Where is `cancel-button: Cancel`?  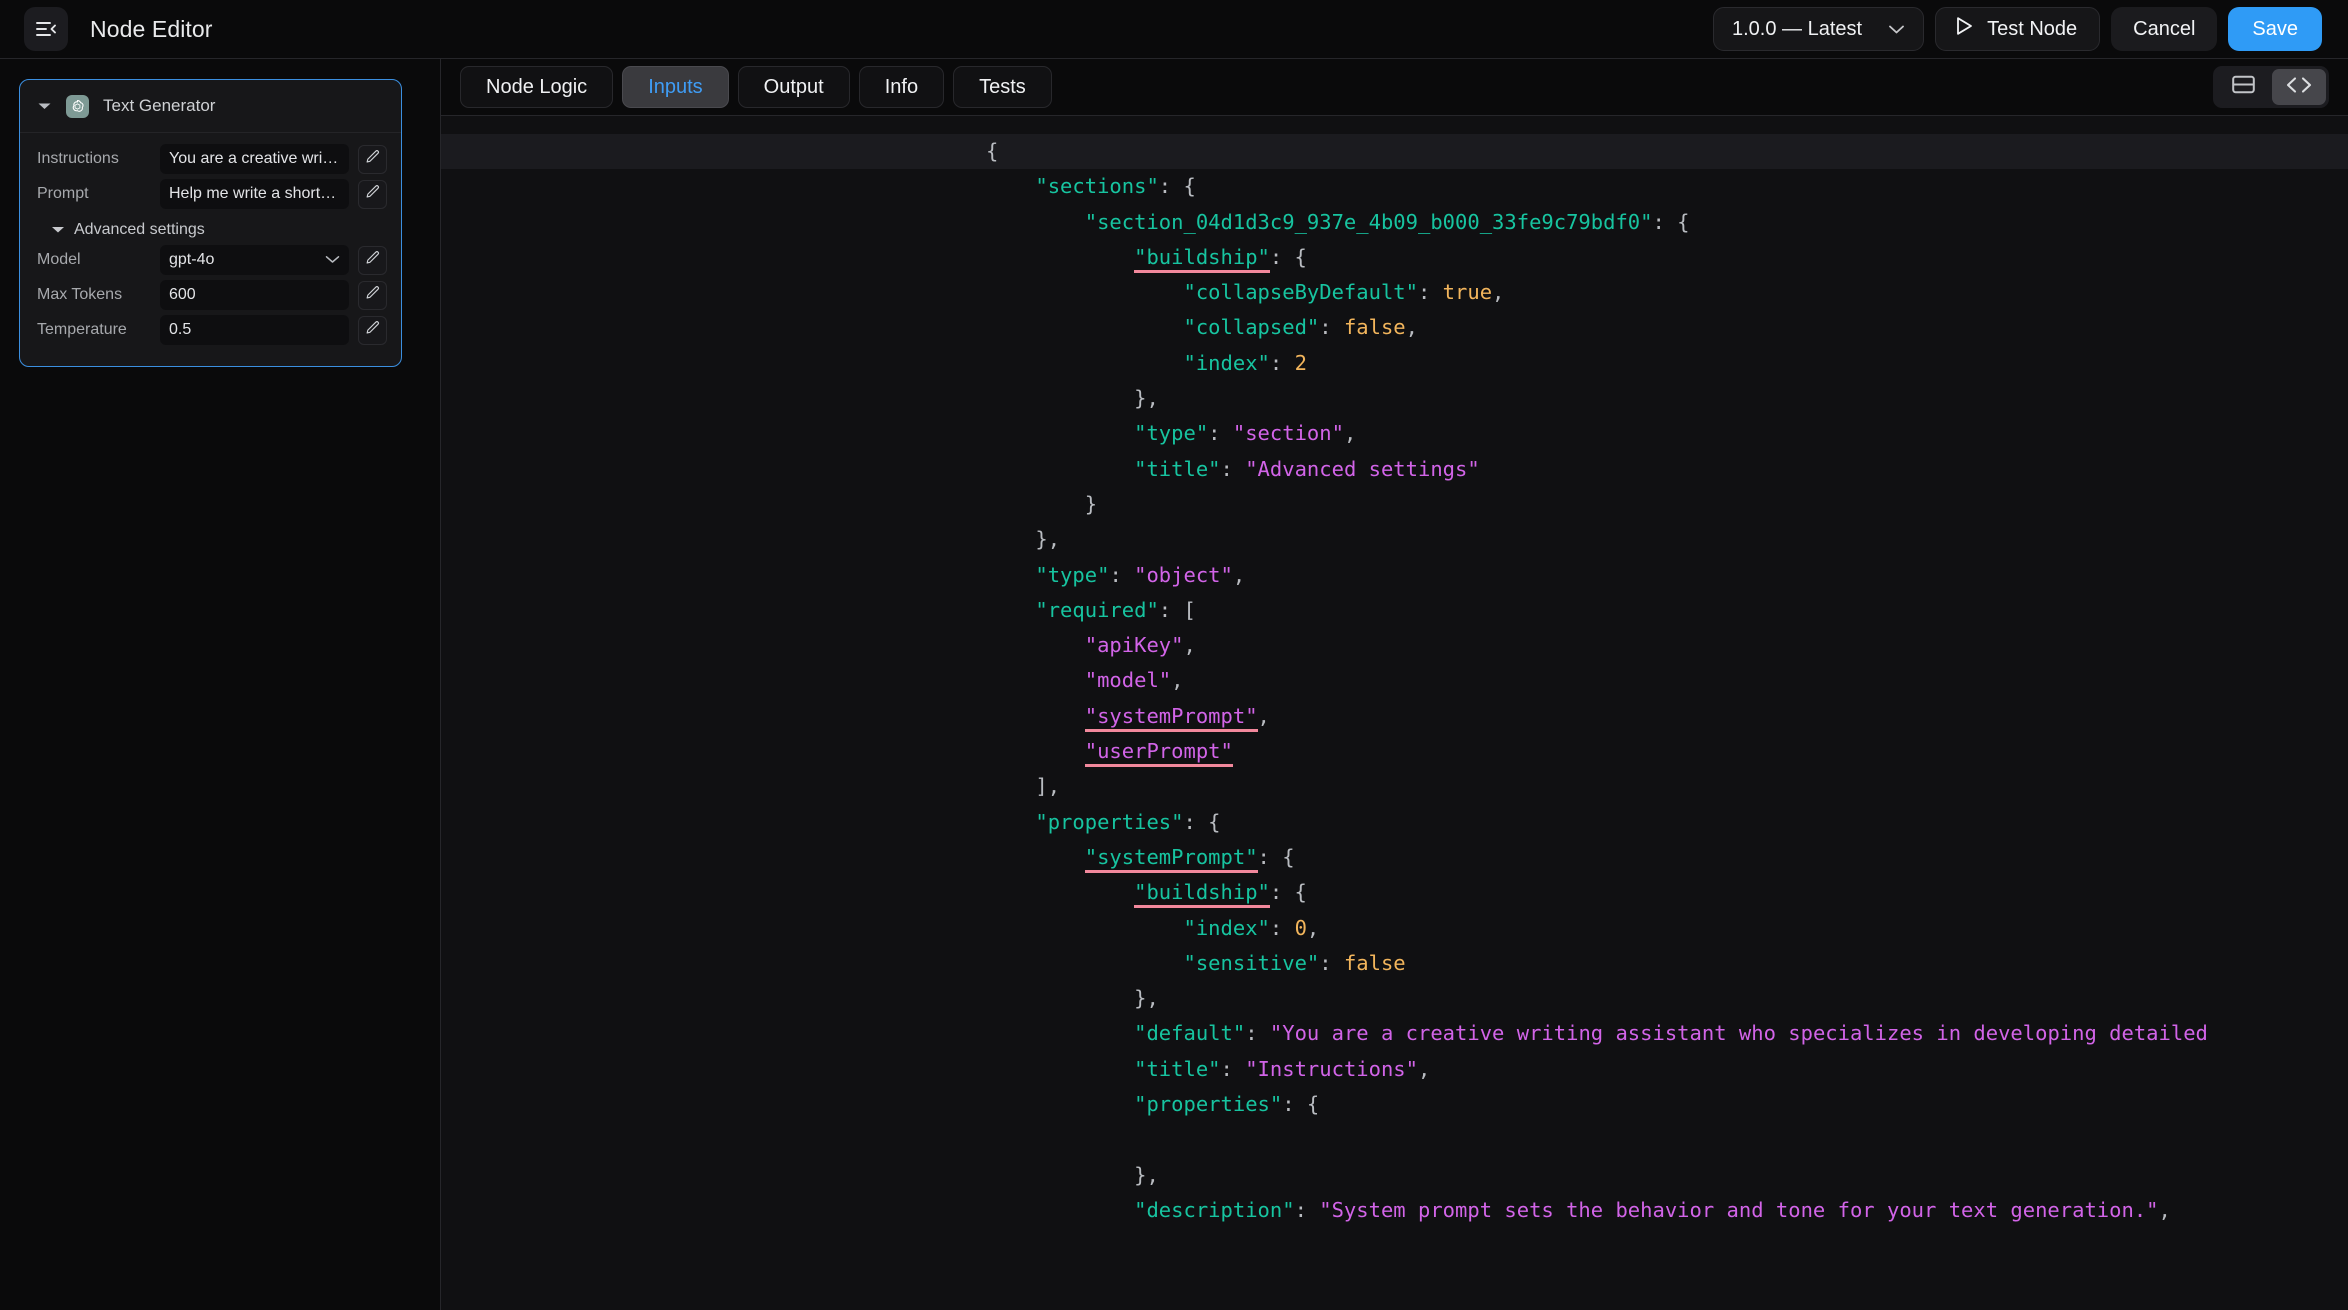
cancel-button: Cancel is located at coordinates (2164, 29).